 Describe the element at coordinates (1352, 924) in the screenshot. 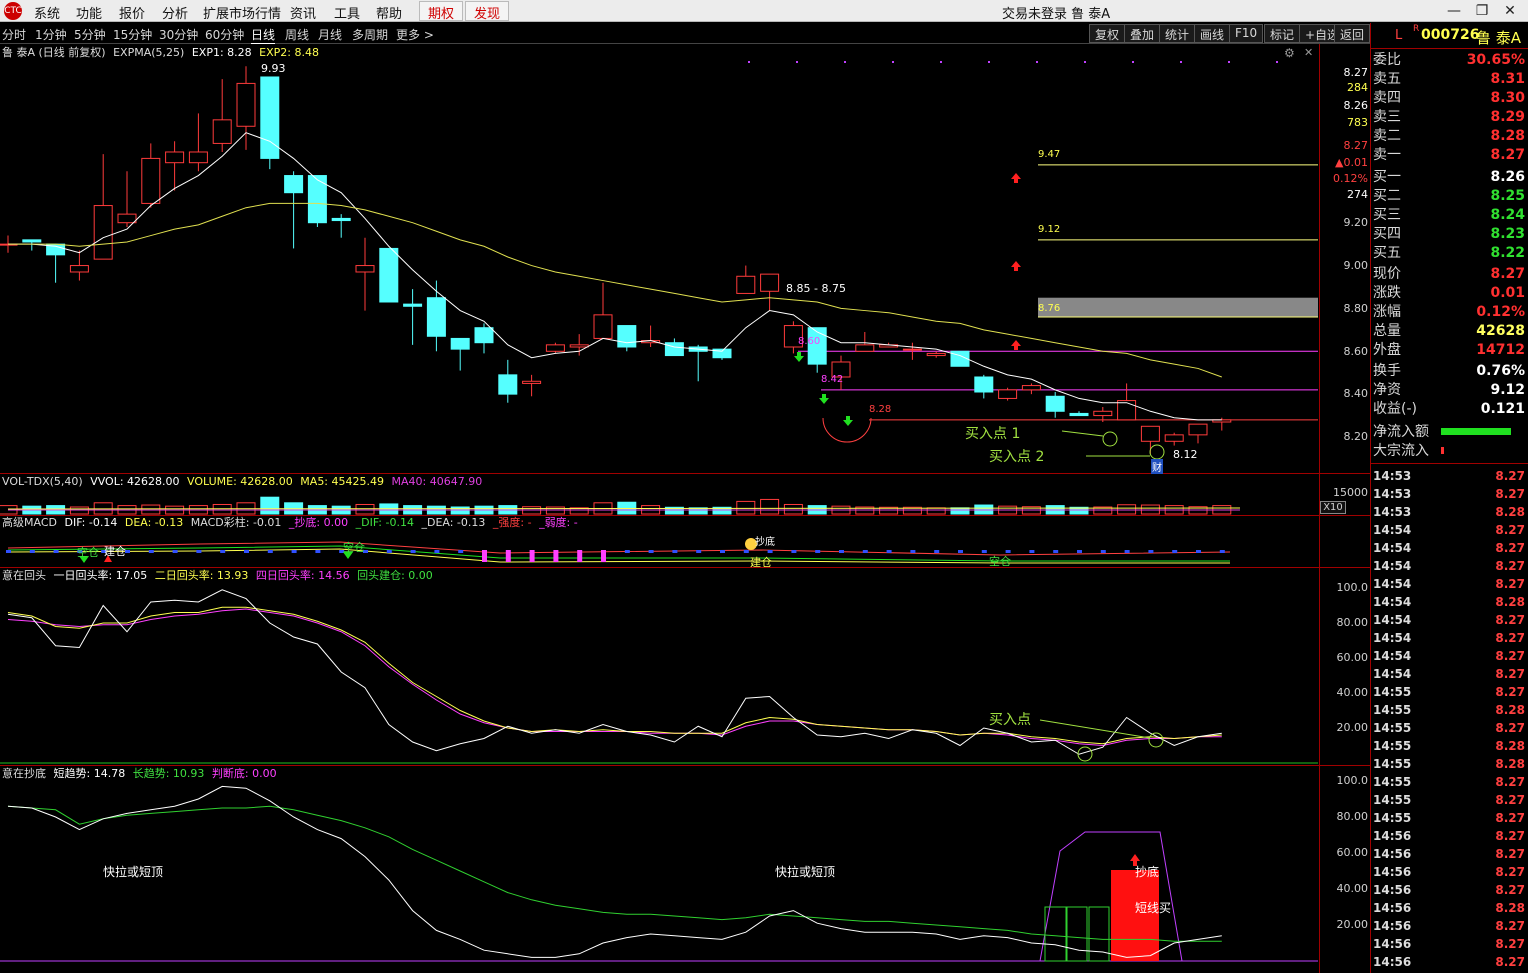

I see `chaodi-tick: 20.00` at that location.